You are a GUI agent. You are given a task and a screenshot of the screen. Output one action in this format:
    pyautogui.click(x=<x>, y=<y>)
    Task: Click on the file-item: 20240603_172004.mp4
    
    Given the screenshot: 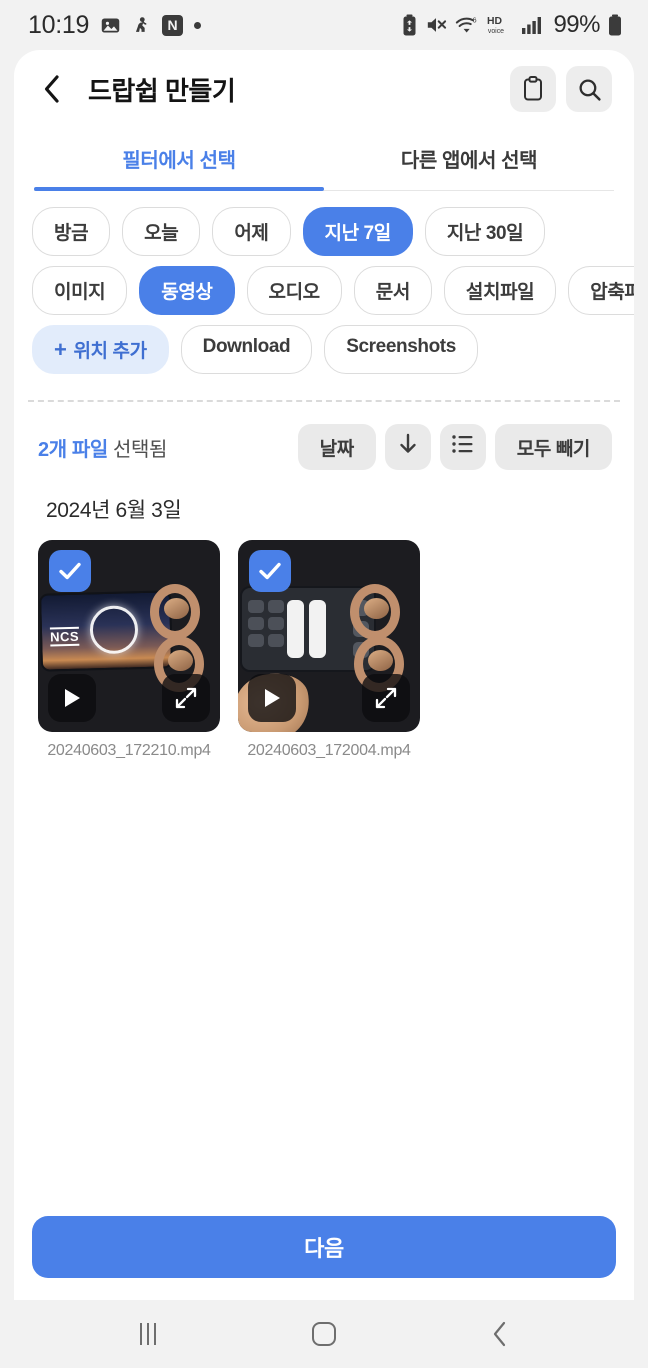 What is the action you would take?
    pyautogui.click(x=329, y=650)
    